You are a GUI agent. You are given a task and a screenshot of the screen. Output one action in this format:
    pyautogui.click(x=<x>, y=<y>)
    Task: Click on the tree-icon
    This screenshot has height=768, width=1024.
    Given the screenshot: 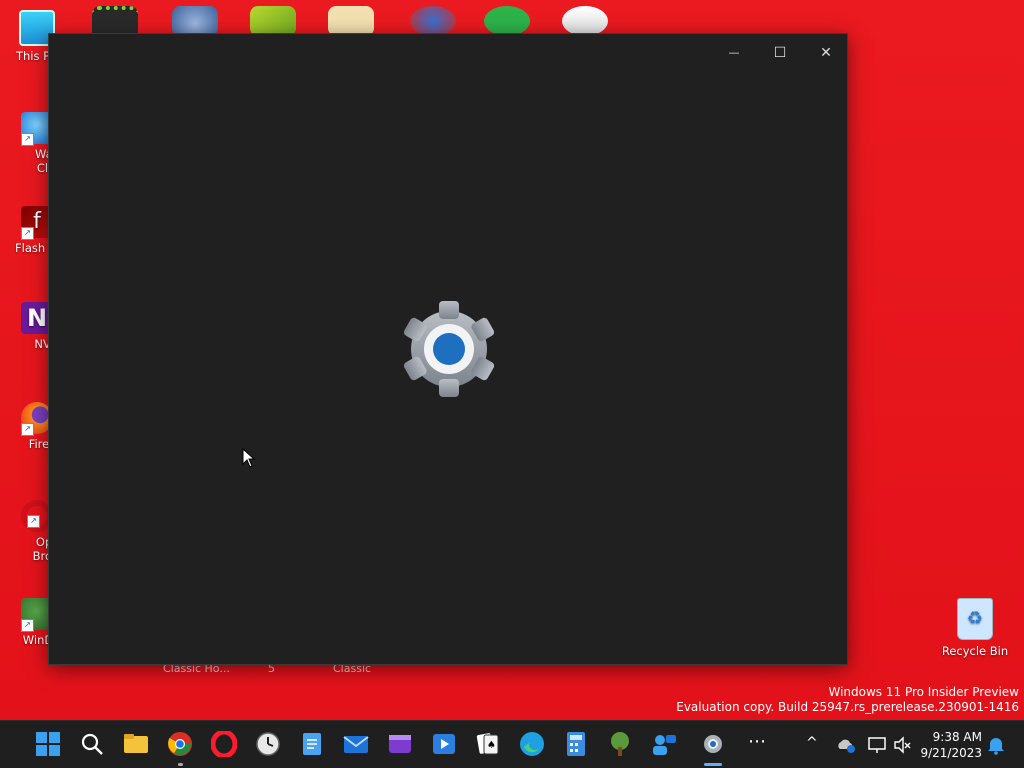 What is the action you would take?
    pyautogui.click(x=620, y=744)
    